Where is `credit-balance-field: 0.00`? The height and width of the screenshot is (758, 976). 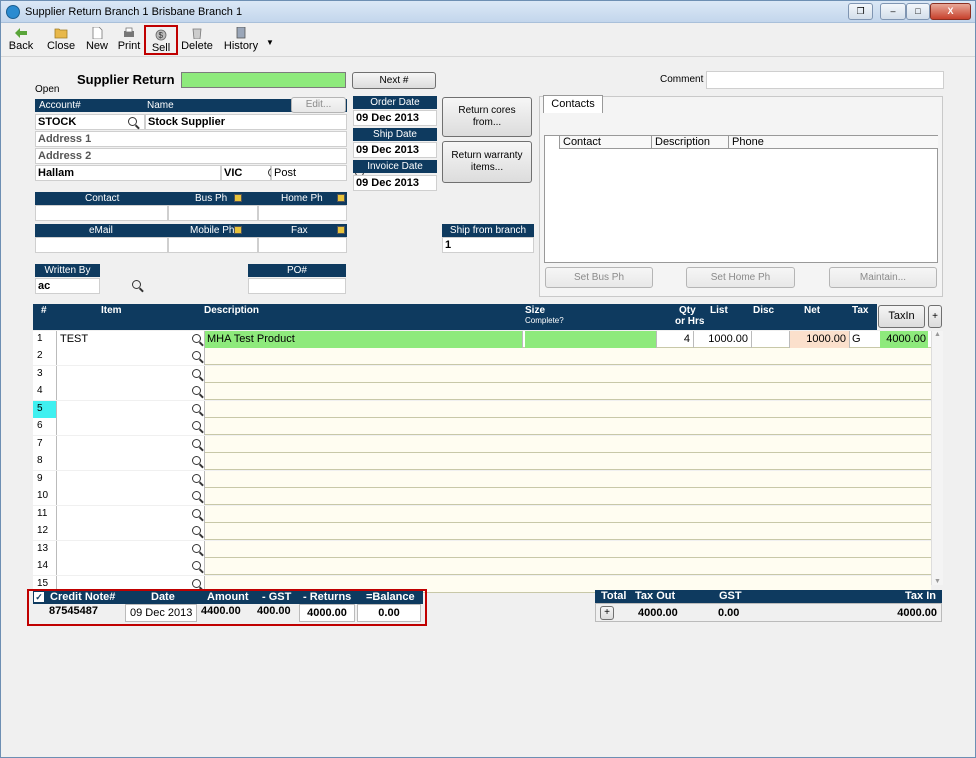
credit-balance-field: 0.00 is located at coordinates (389, 613).